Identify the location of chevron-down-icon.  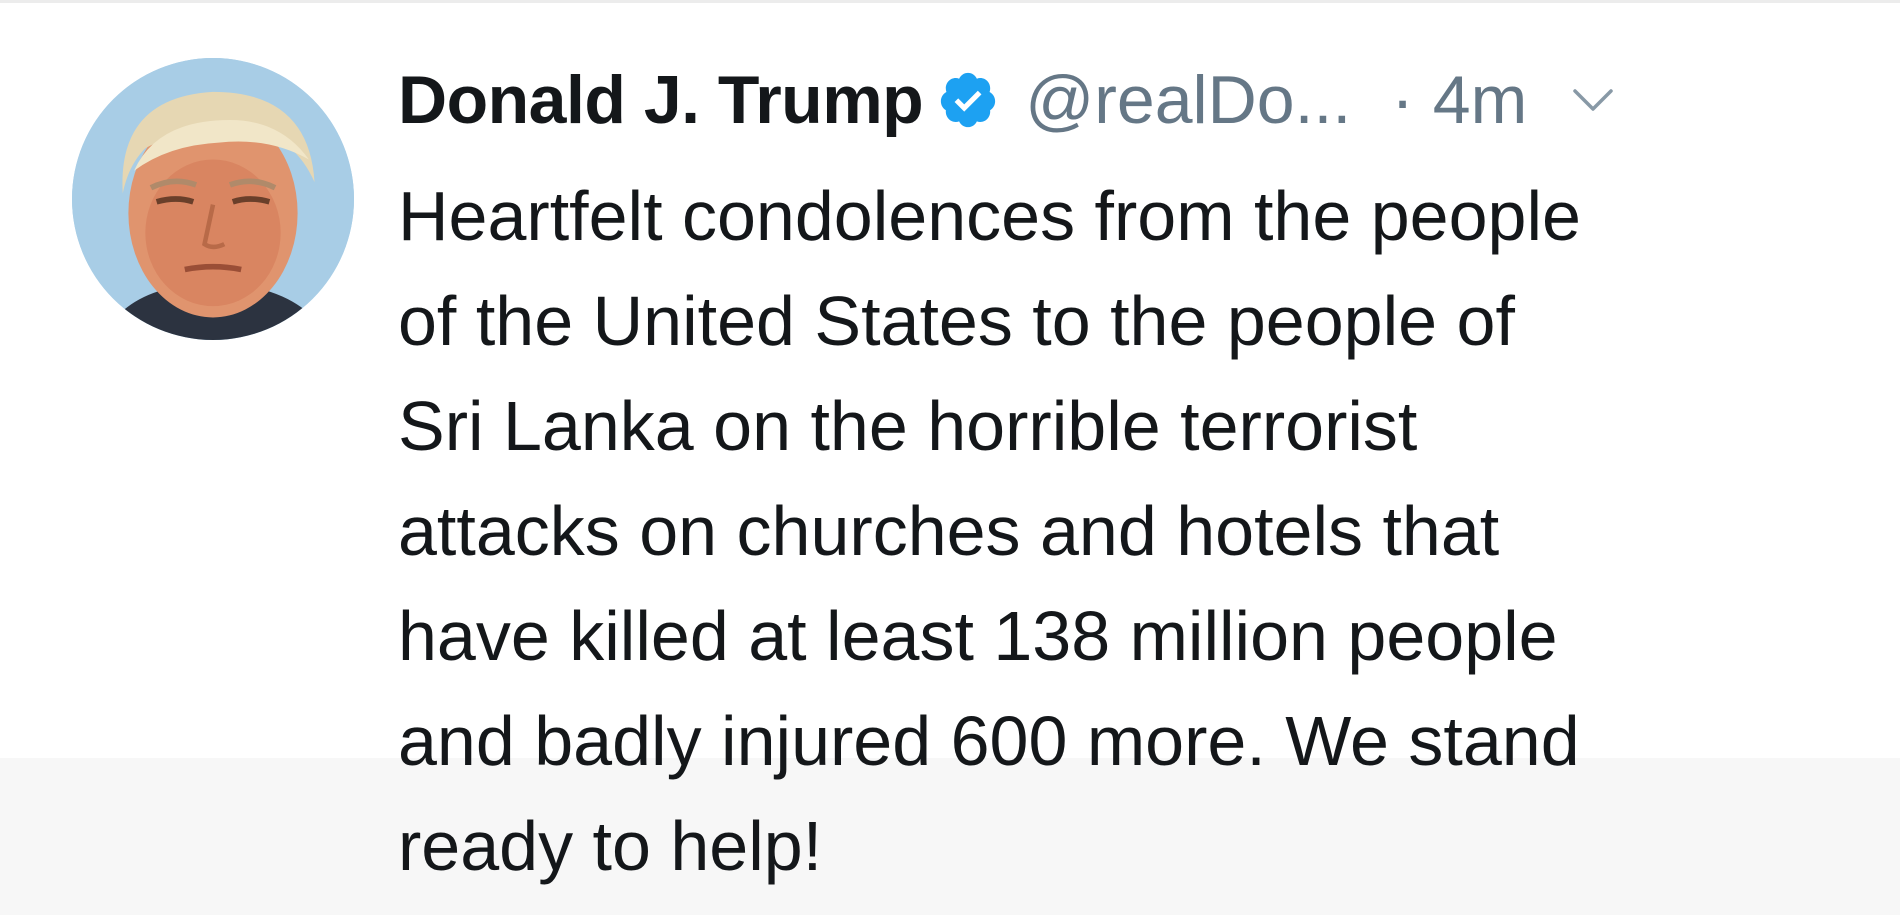
(1593, 100).